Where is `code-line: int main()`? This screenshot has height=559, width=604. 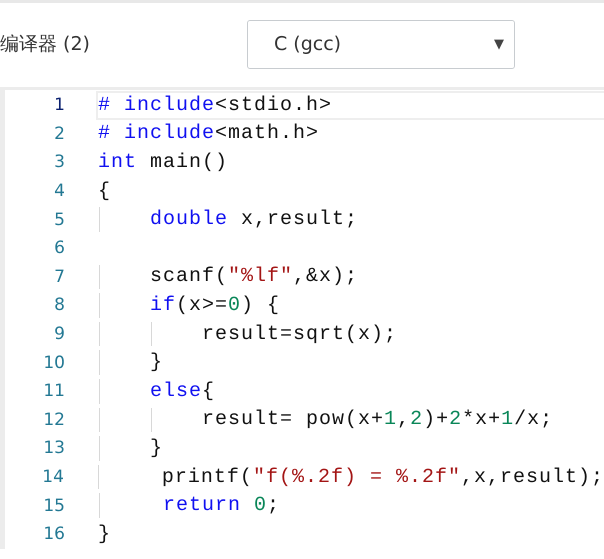 code-line: int main() is located at coordinates (163, 162).